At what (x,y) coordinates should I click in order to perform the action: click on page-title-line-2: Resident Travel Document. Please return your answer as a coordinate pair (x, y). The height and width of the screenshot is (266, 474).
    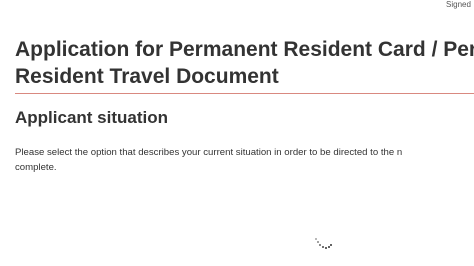
    Looking at the image, I should click on (147, 76).